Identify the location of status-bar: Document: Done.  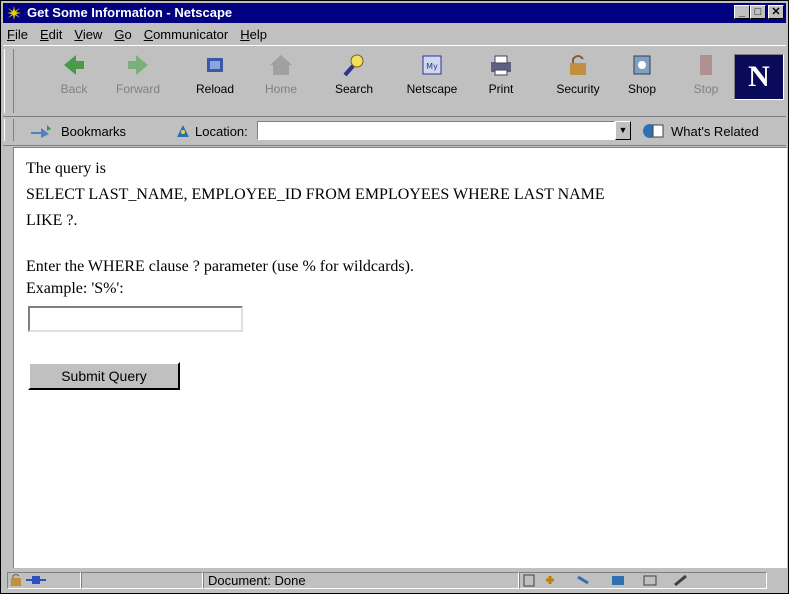
(394, 581).